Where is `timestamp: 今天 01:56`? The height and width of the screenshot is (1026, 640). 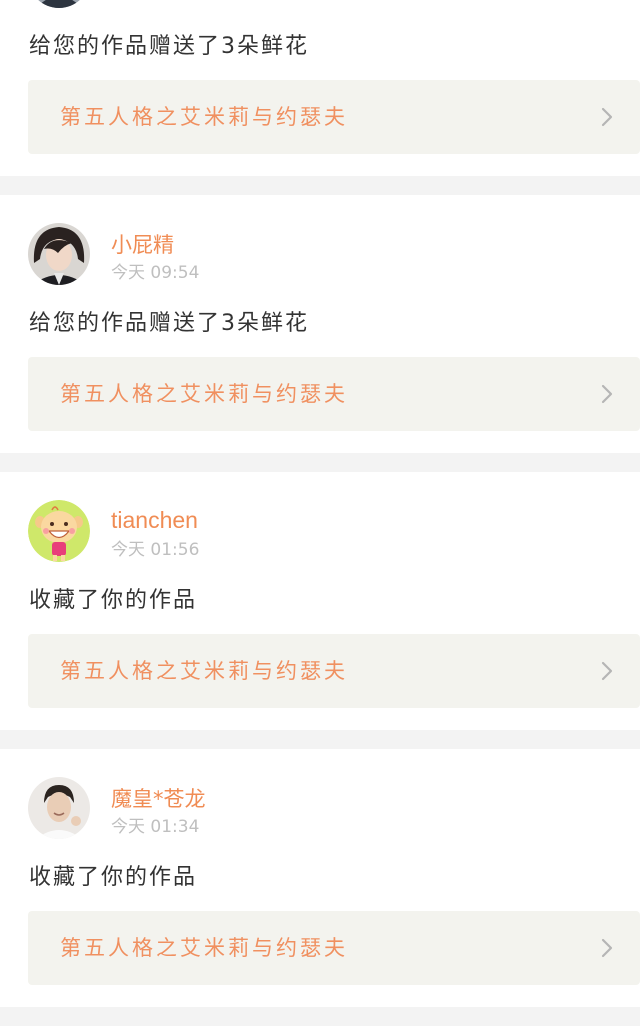
timestamp: 今天 01:56 is located at coordinates (155, 550).